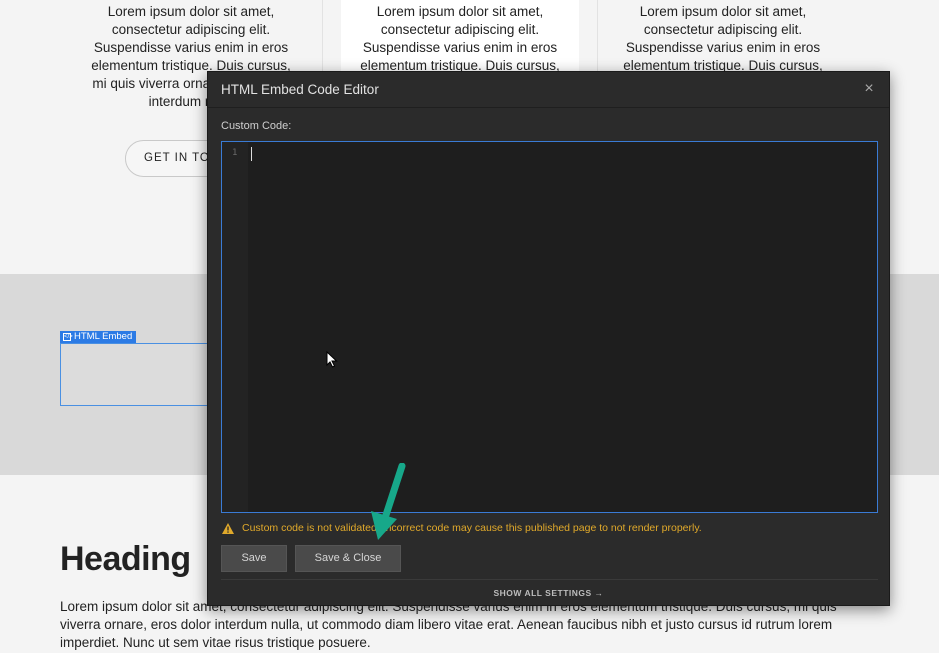 This screenshot has width=939, height=653. What do you see at coordinates (103, 336) in the screenshot?
I see `html-embed-tag-label: HTML Embed` at bounding box center [103, 336].